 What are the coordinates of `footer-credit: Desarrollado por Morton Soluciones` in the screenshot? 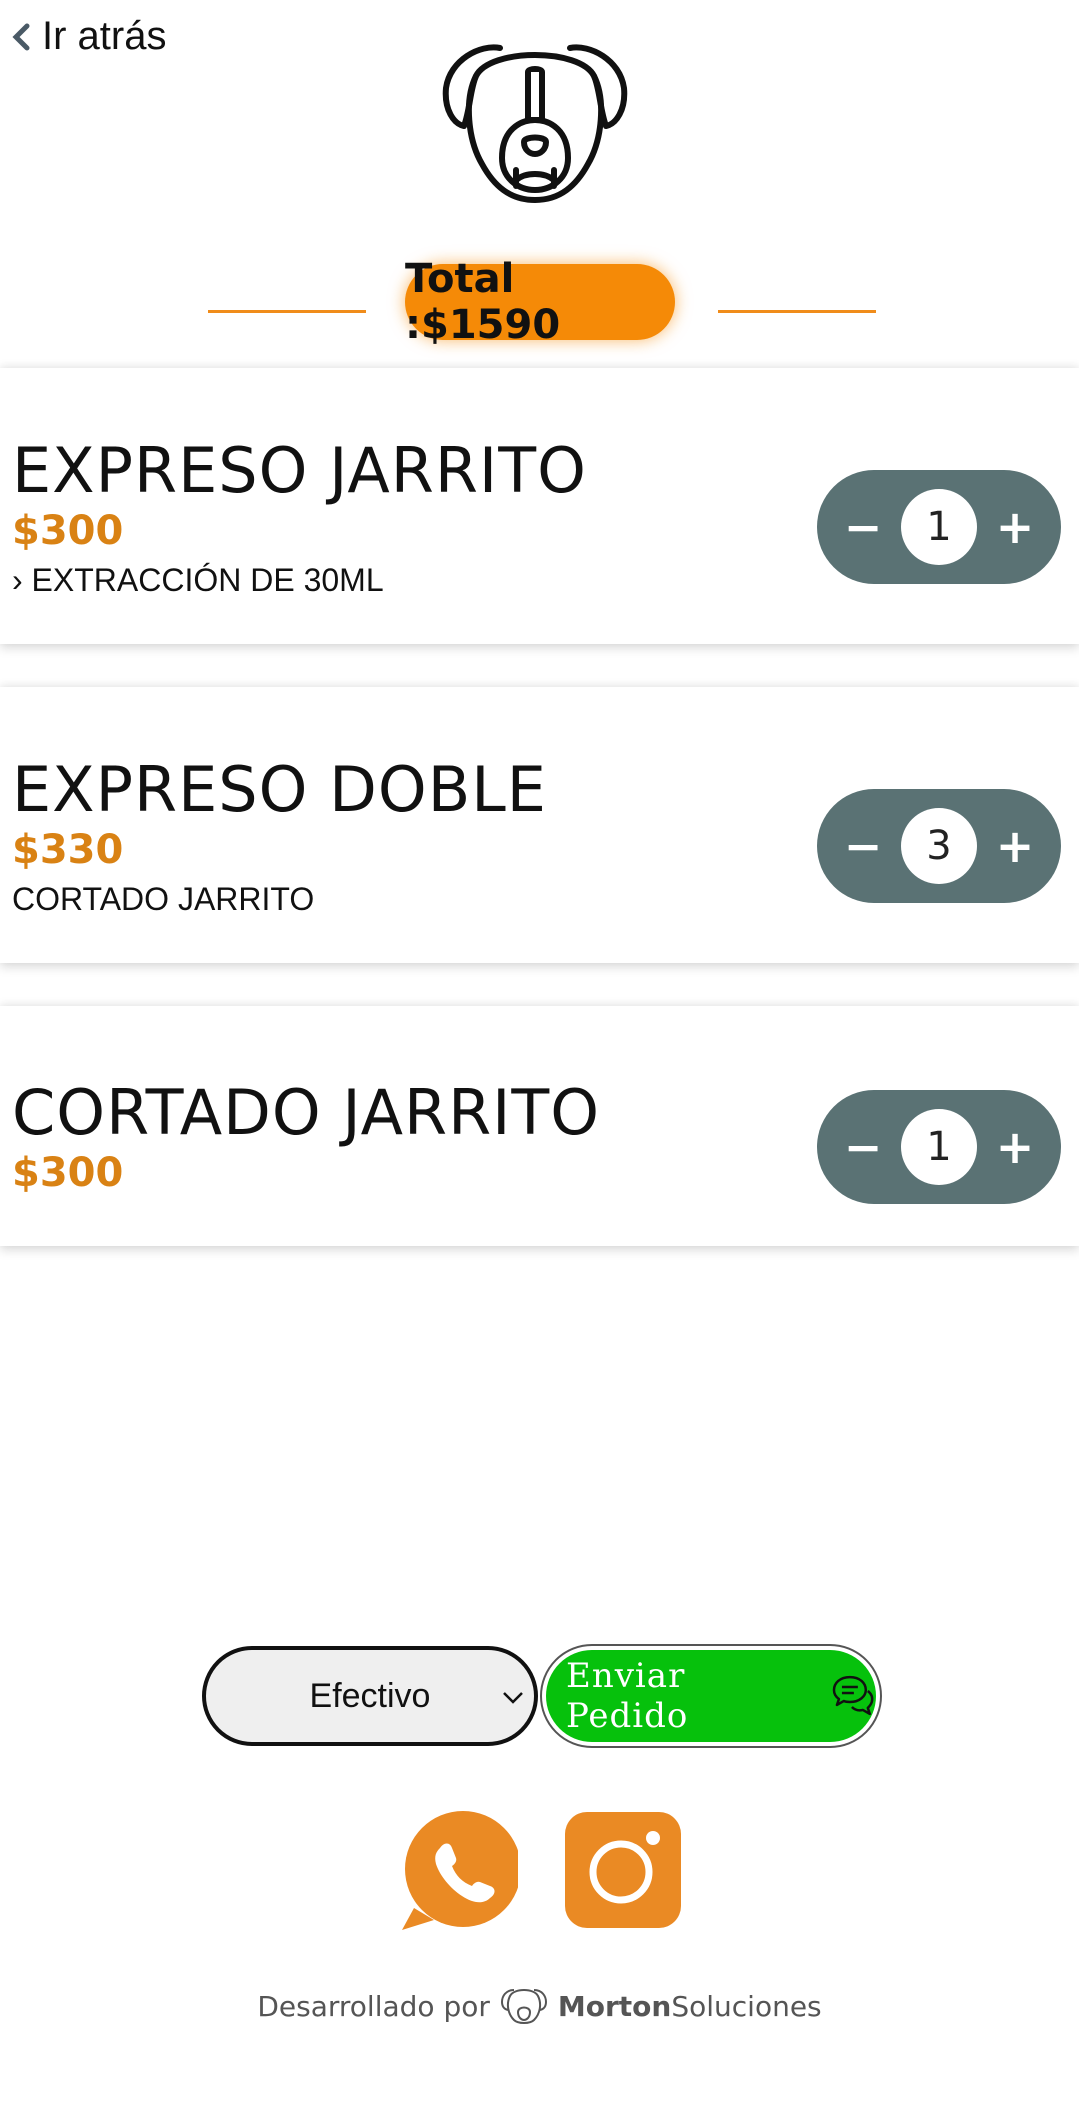 It's located at (539, 2006).